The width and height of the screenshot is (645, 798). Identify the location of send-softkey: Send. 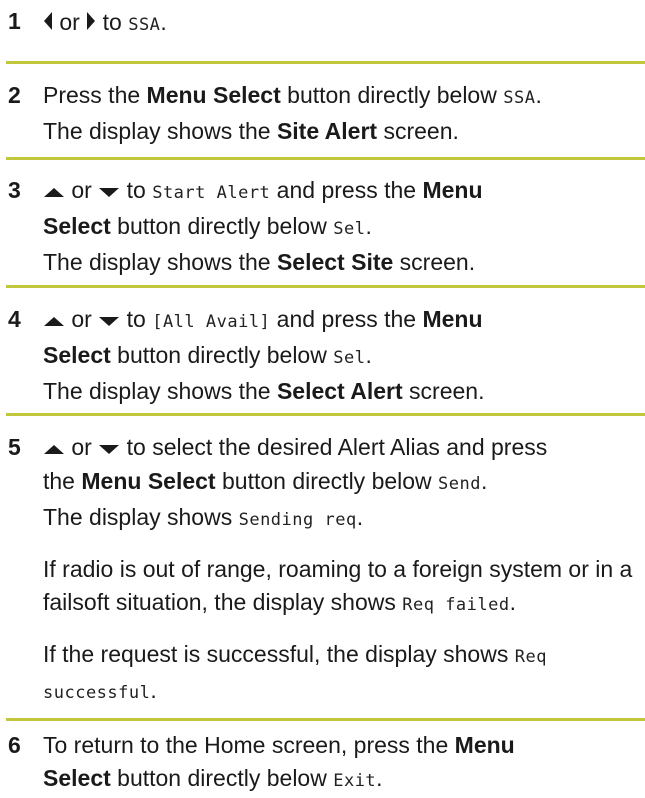
(459, 484).